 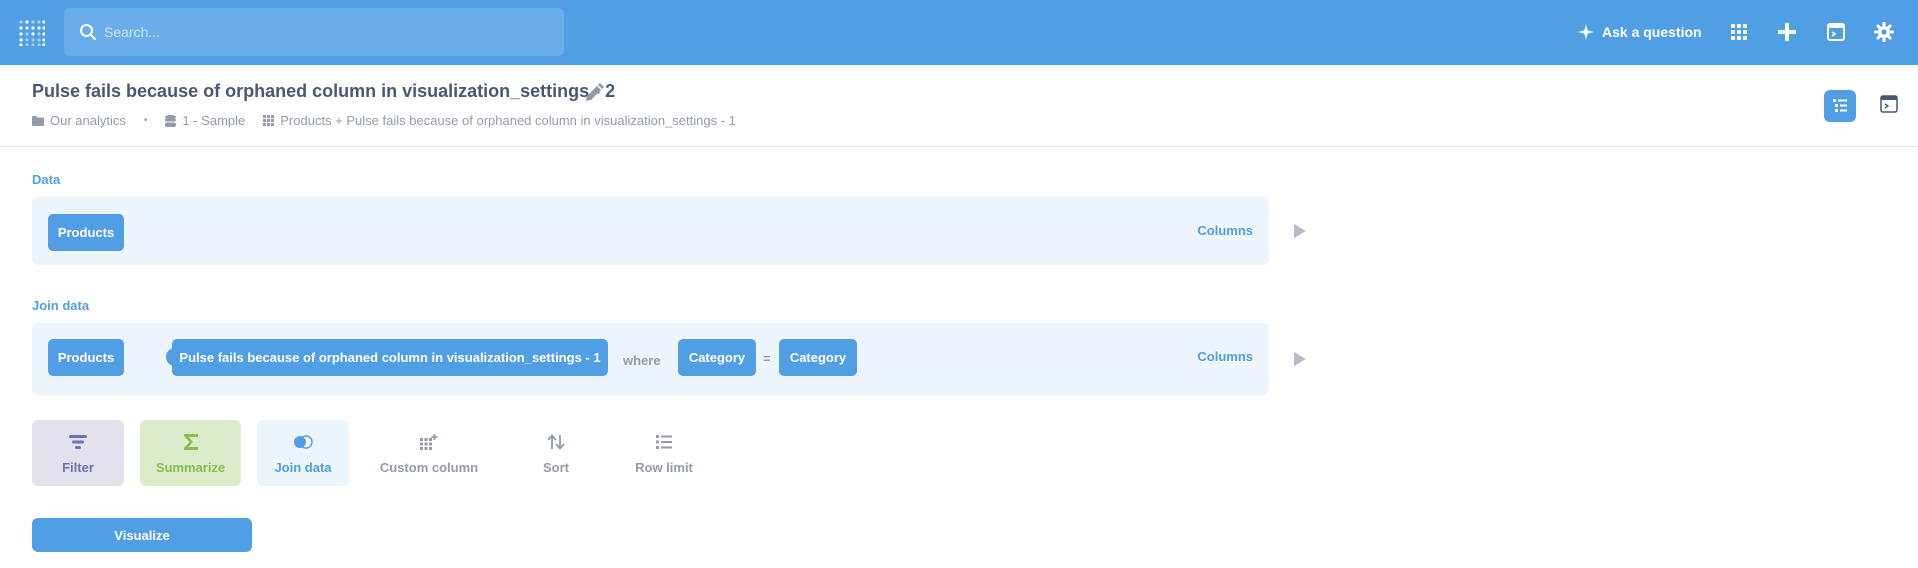 I want to click on join-where-label: where, so click(x=642, y=360).